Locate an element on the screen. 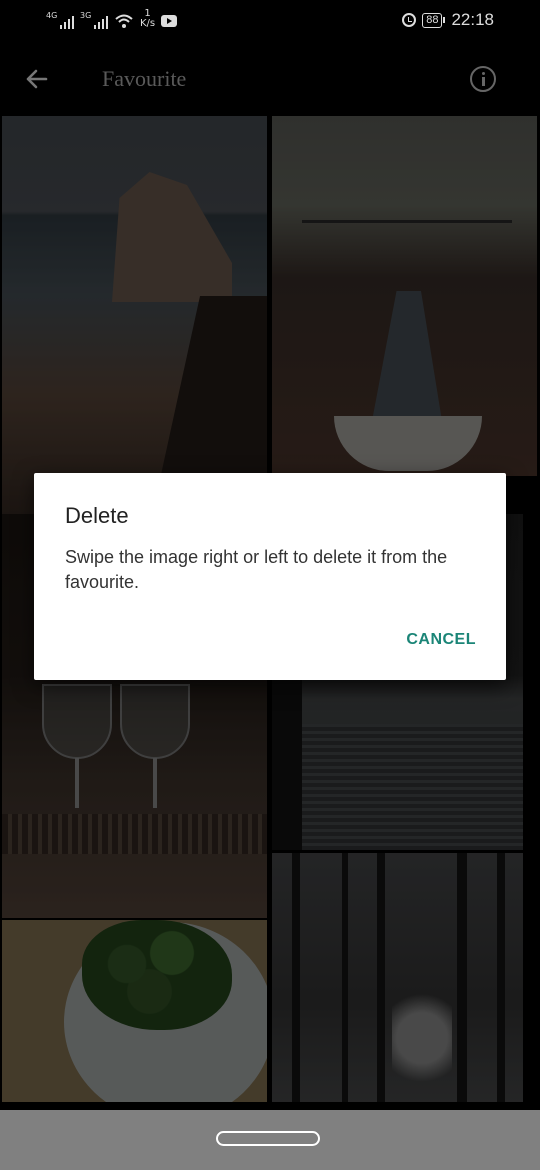 This screenshot has width=540, height=1170. info-icon is located at coordinates (483, 79).